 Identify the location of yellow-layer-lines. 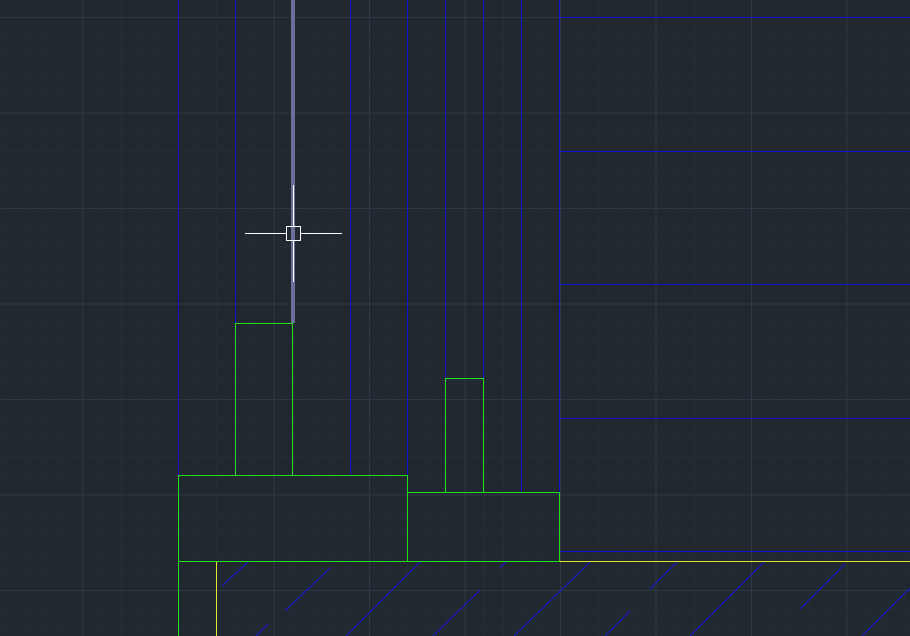
(563, 598).